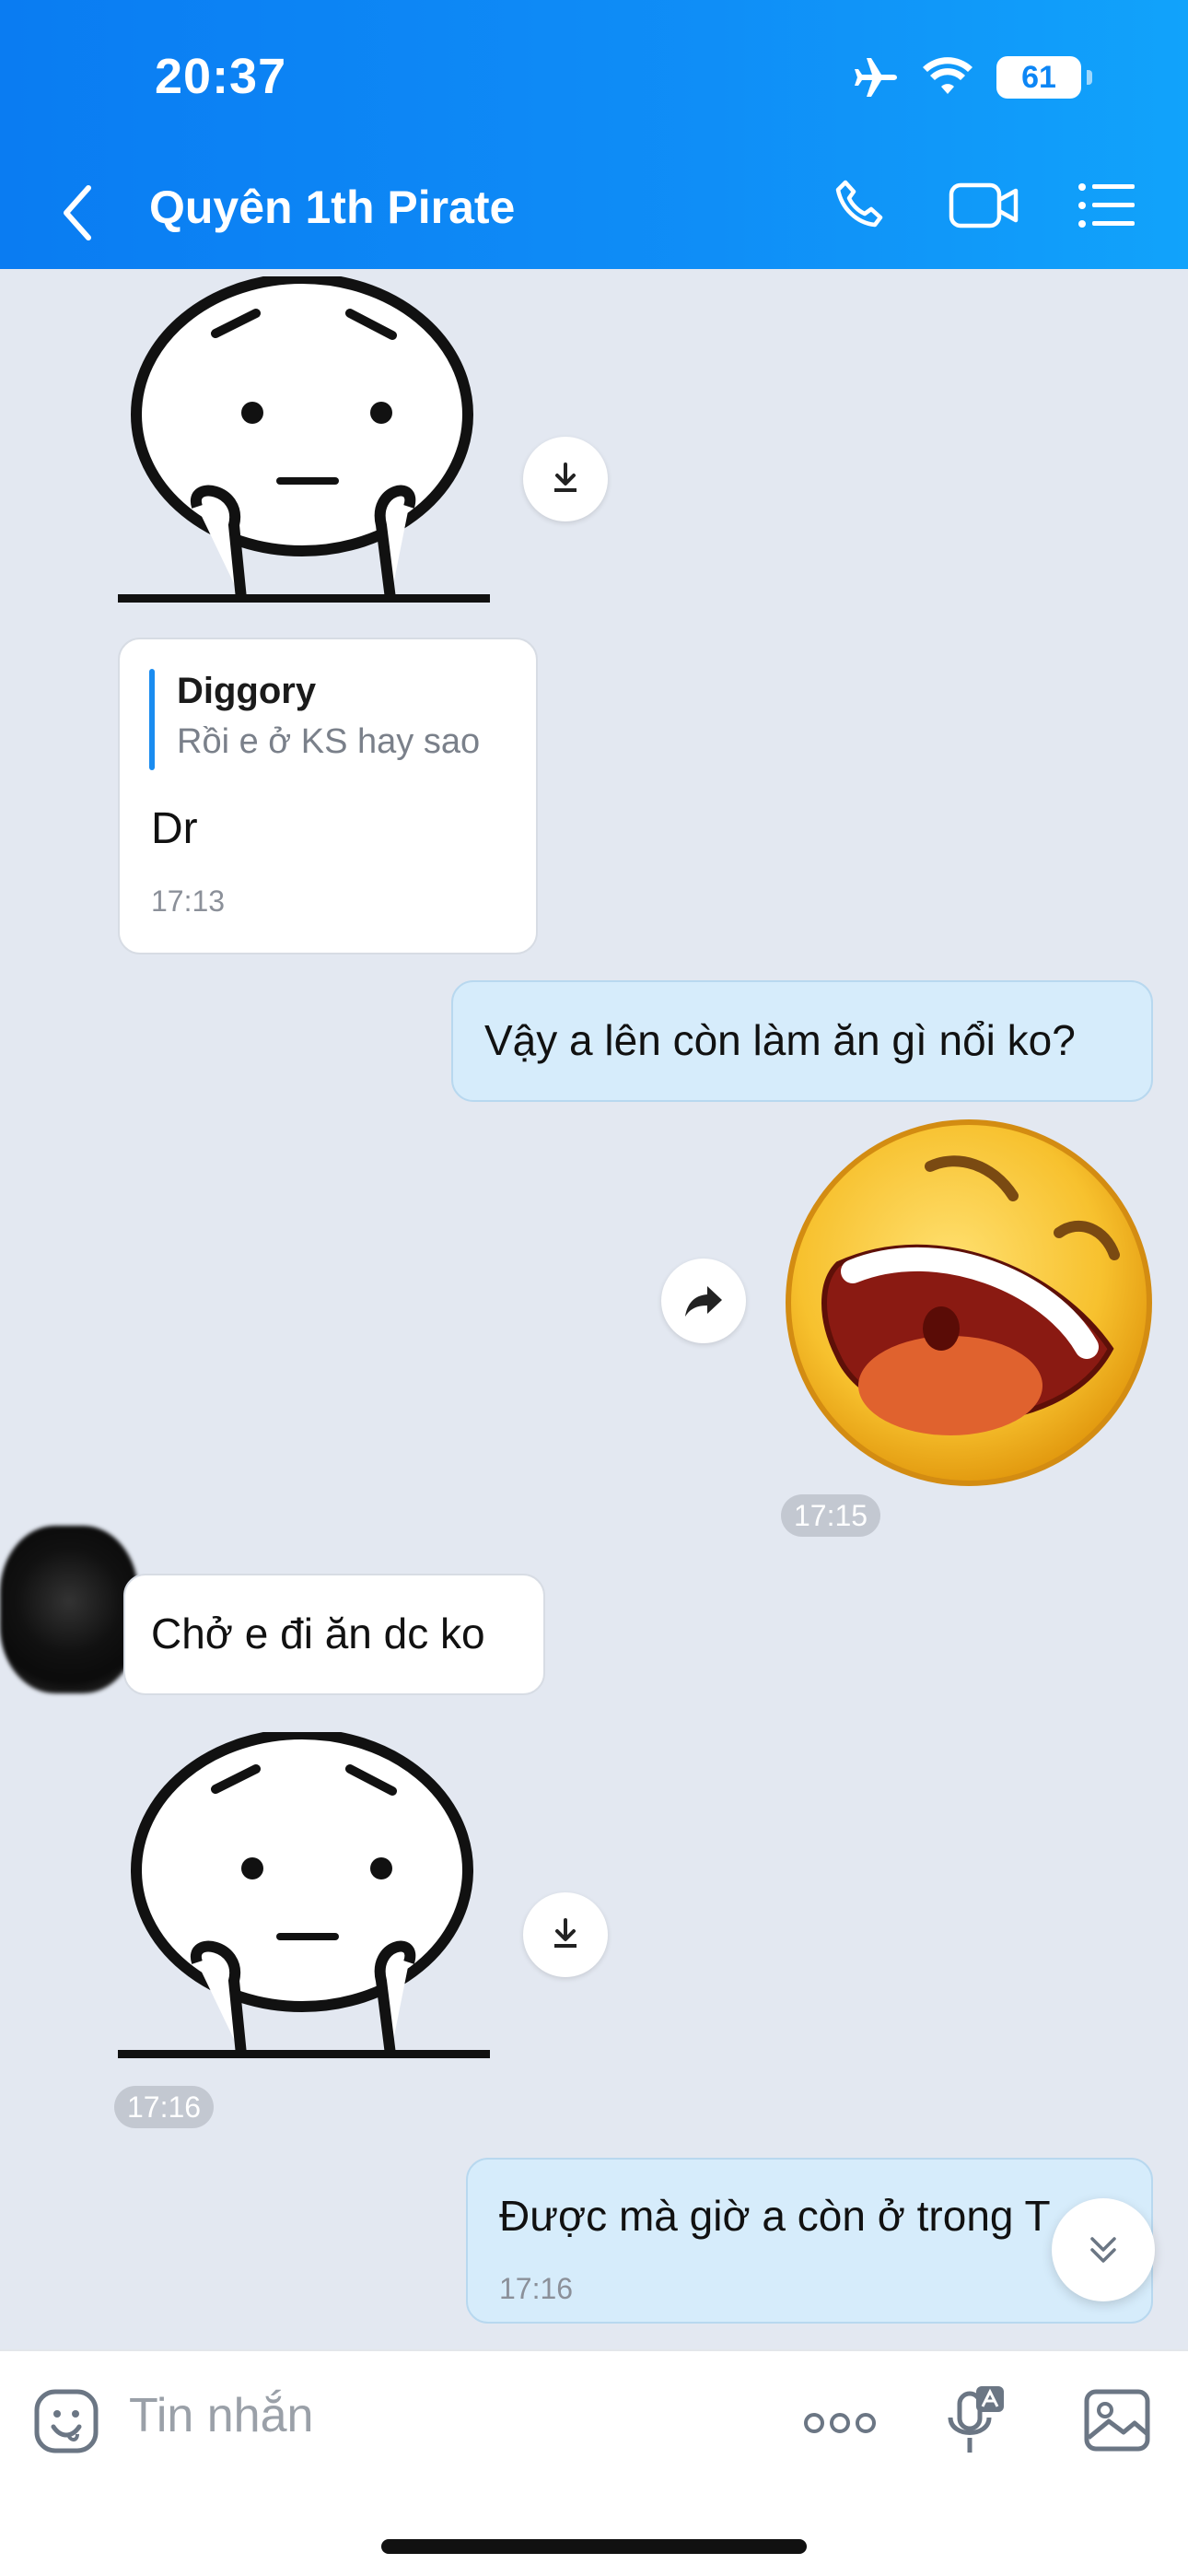 This screenshot has height=2576, width=1188. Describe the element at coordinates (329, 741) in the screenshot. I see `quote-text: Rồi e ở KS hay sao` at that location.